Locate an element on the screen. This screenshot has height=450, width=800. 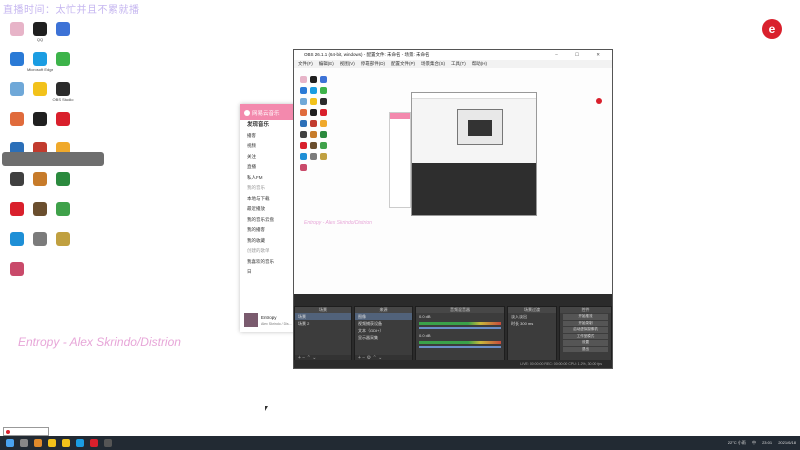
music-player-header: 网易云音乐 is located at coordinates (269, 112).